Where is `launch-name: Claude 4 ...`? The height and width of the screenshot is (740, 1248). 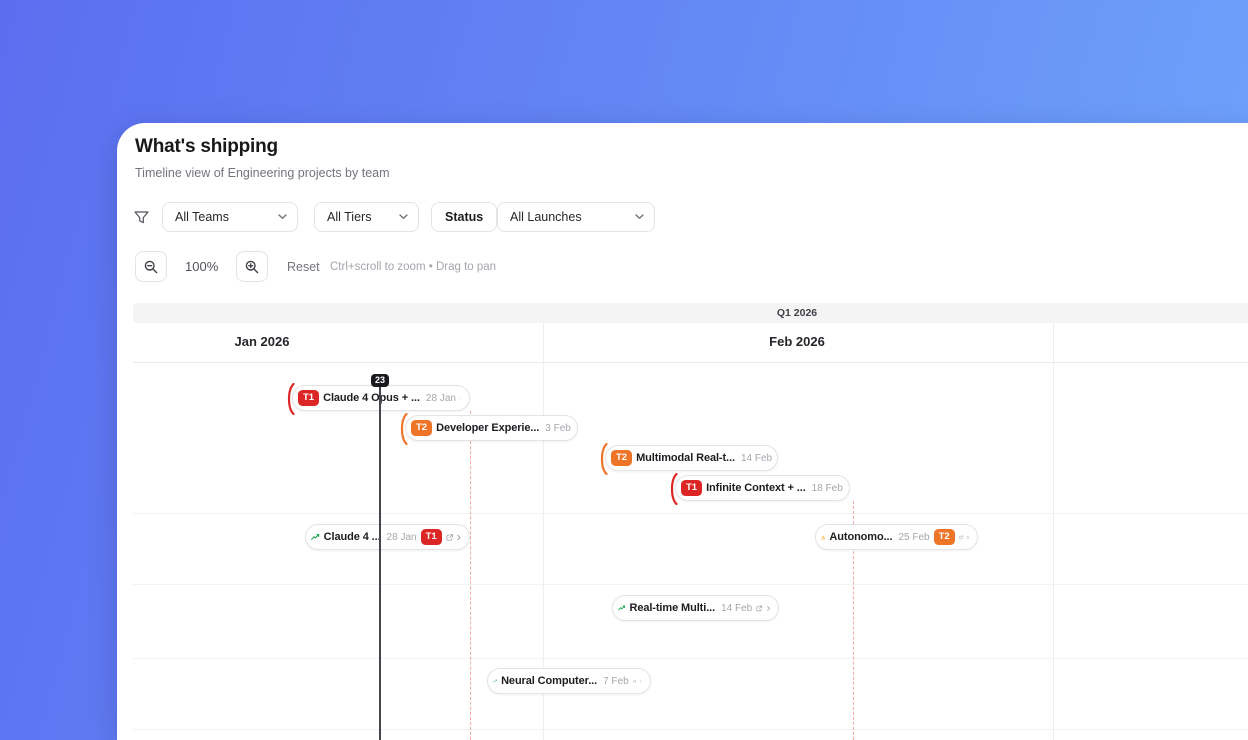 launch-name: Claude 4 ... is located at coordinates (352, 537).